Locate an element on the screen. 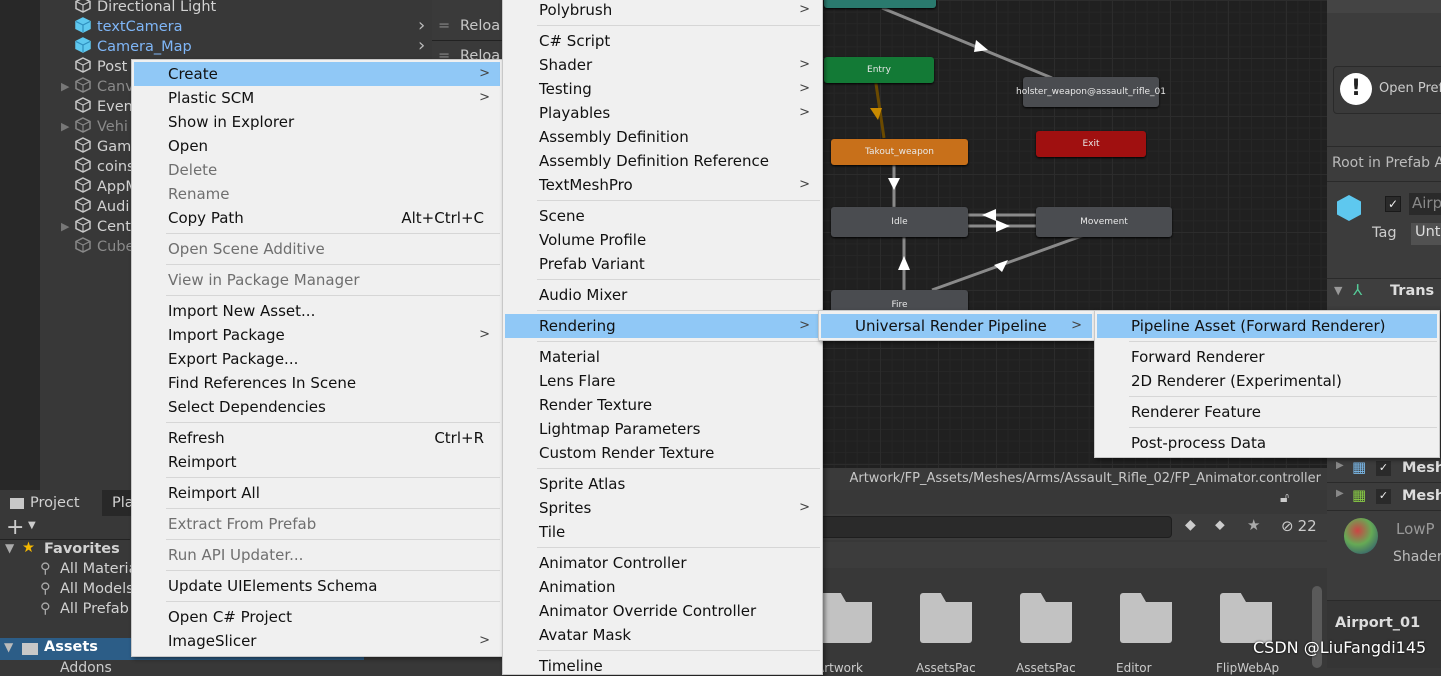 The image size is (1441, 676). hierarchy-item: Canv is located at coordinates (104, 87).